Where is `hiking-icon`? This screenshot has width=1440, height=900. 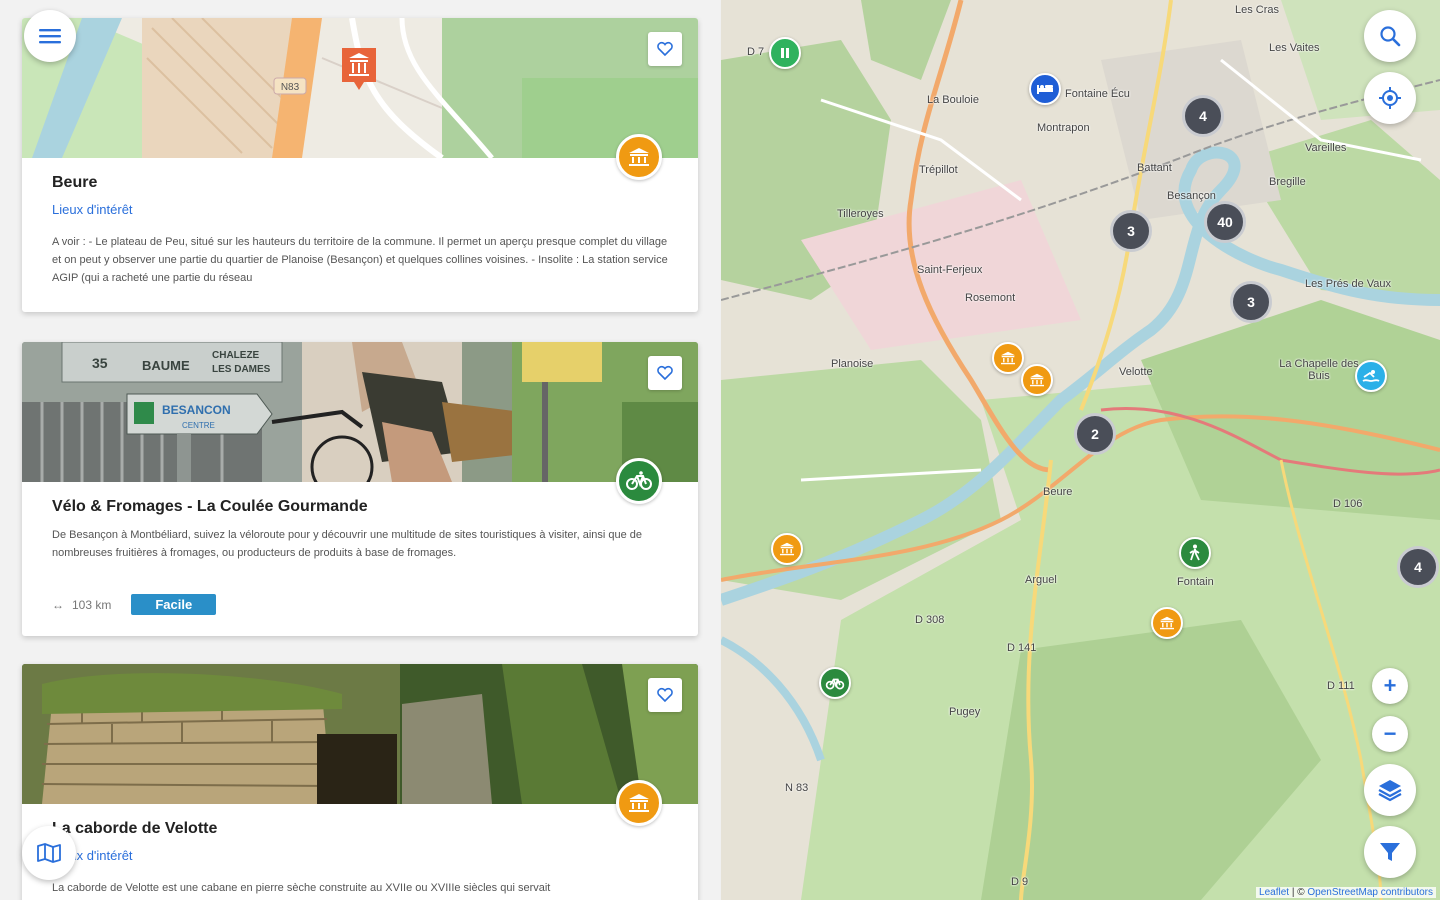 hiking-icon is located at coordinates (1195, 553).